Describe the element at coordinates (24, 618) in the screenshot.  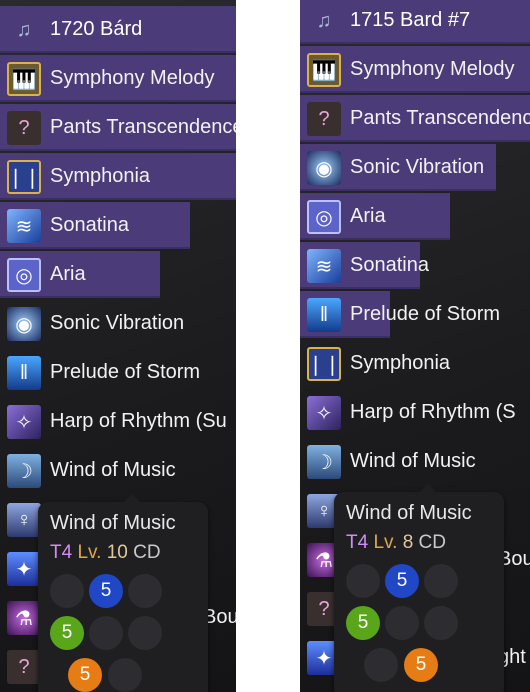
I see `potion-icon: ⚗` at that location.